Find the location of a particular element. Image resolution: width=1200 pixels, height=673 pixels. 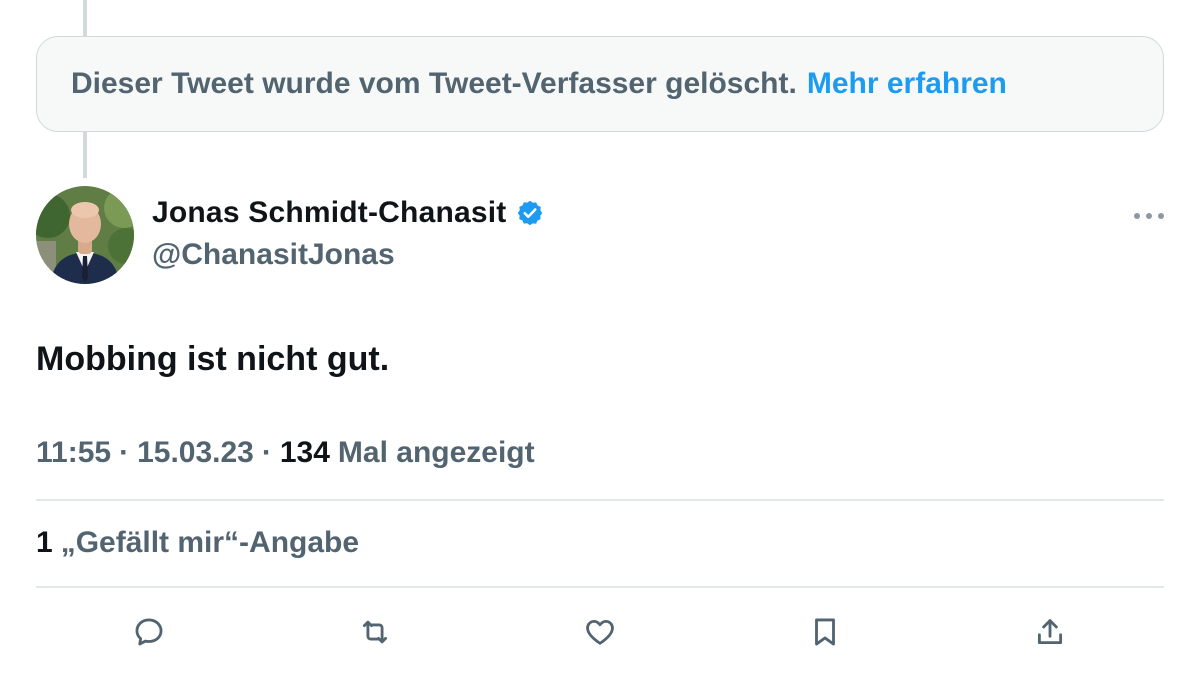

like-button is located at coordinates (600, 632).